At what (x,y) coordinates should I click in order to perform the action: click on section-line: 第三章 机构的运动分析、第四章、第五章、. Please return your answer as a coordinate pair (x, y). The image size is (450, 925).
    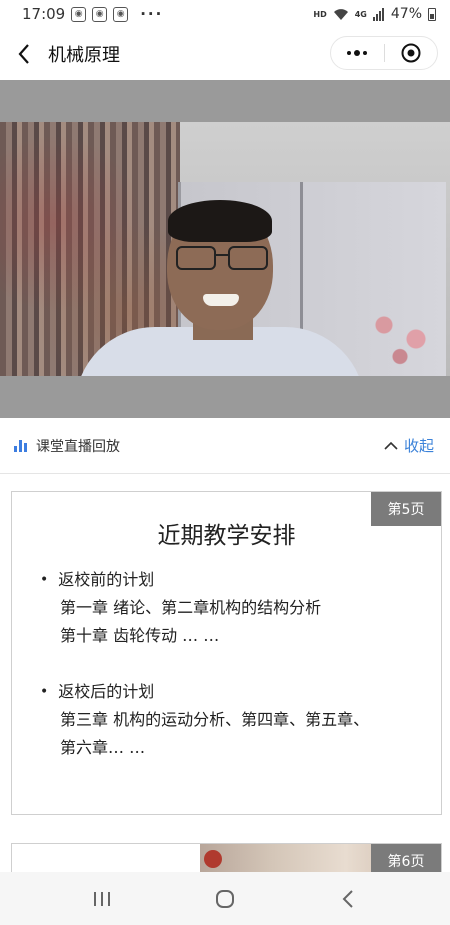
    Looking at the image, I should click on (215, 719).